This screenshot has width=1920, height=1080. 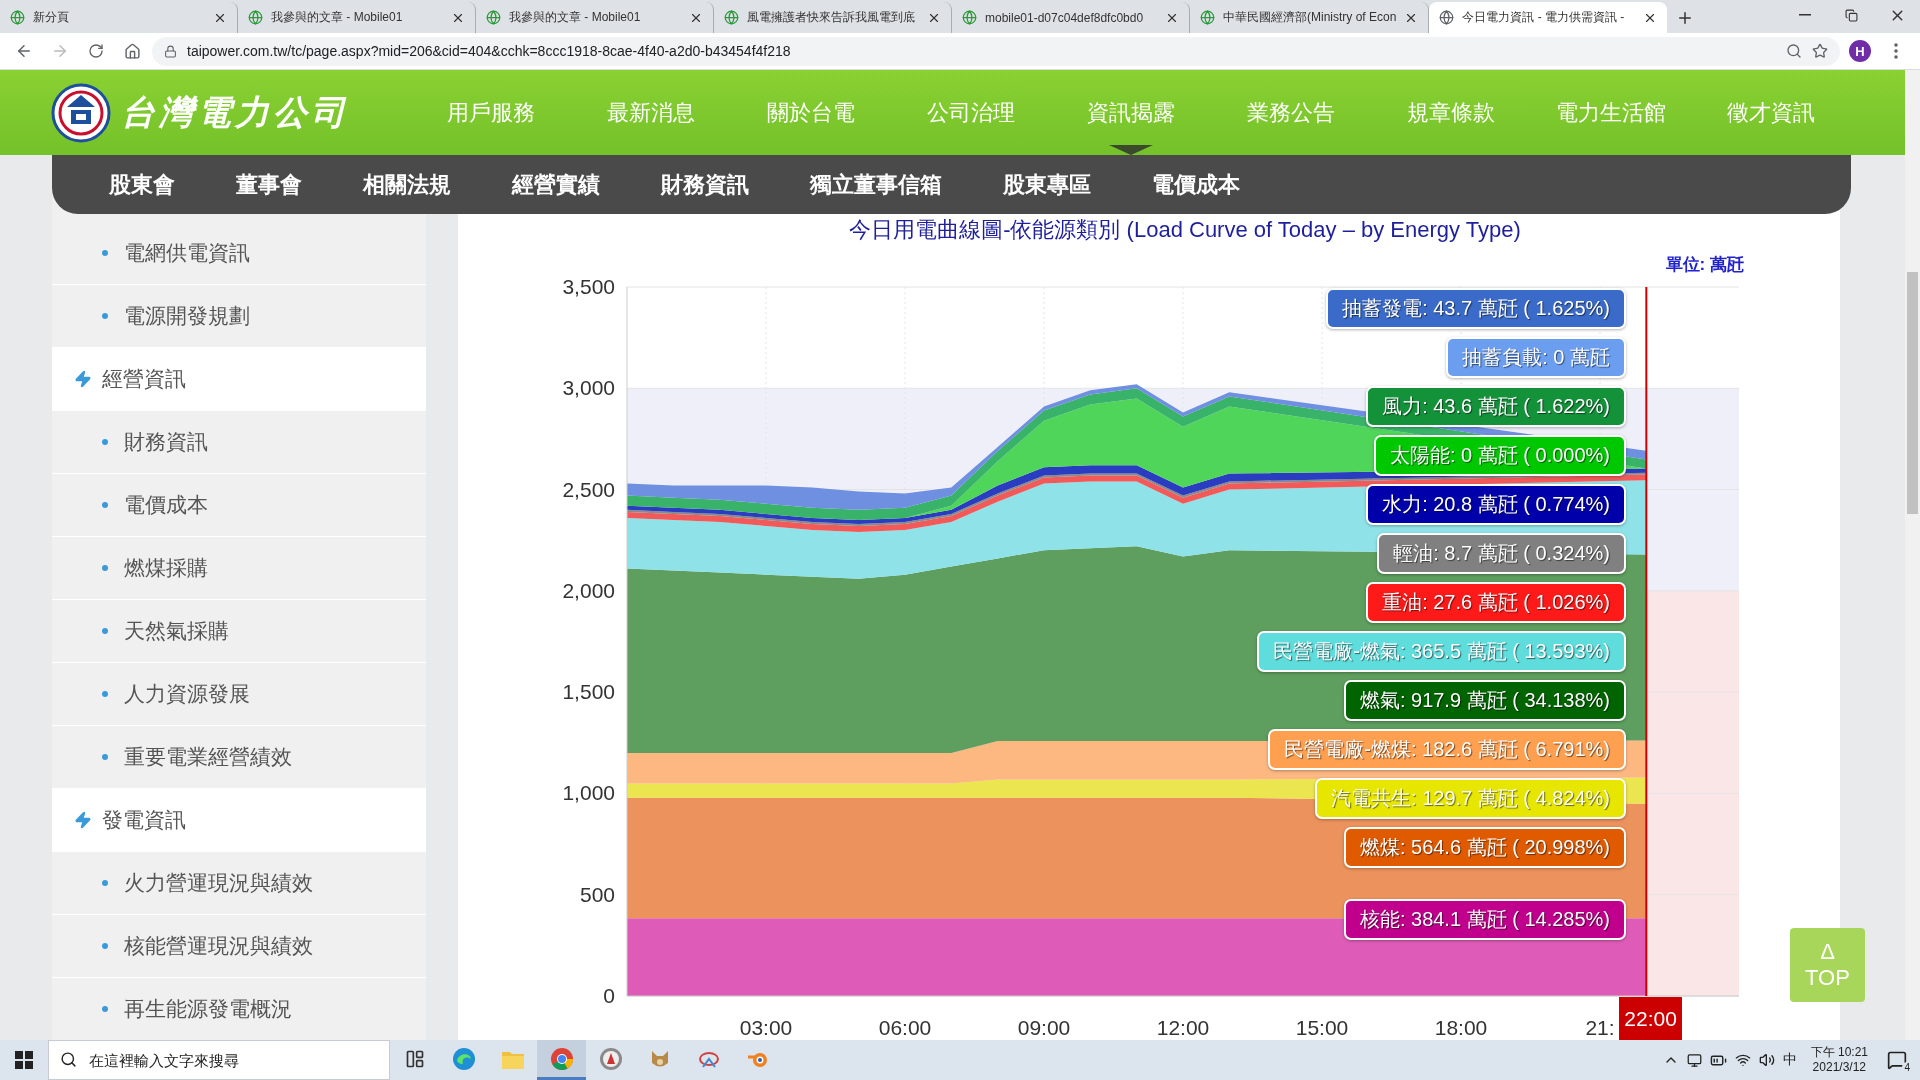 What do you see at coordinates (170, 51) in the screenshot?
I see `lock-icon` at bounding box center [170, 51].